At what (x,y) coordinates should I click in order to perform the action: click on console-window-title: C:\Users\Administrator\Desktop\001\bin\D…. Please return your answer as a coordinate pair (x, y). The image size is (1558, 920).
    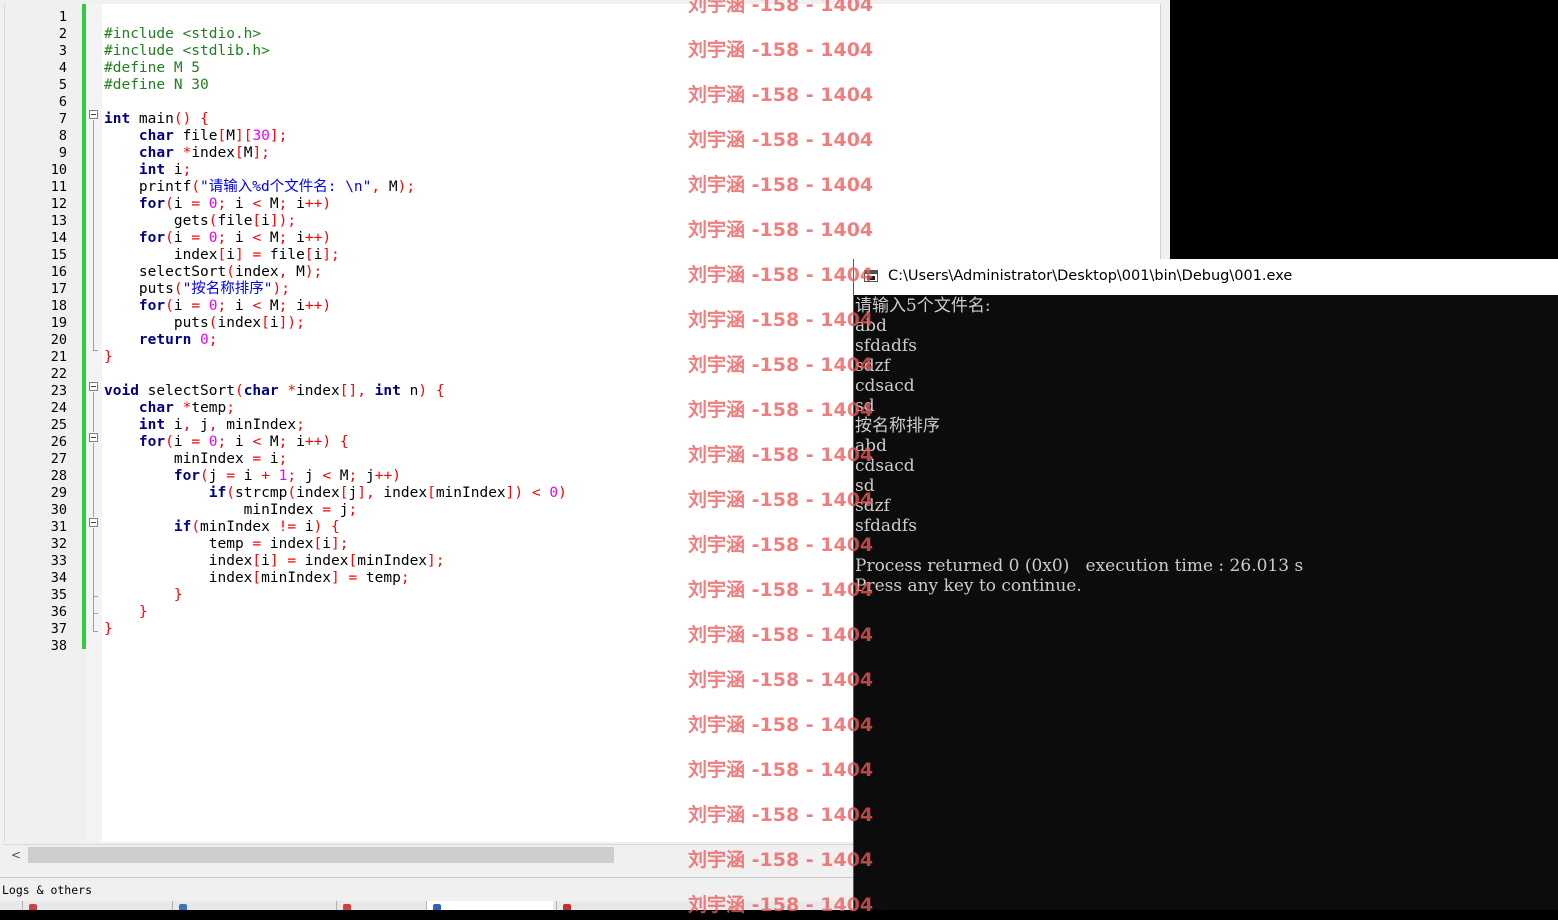
    Looking at the image, I should click on (1090, 276).